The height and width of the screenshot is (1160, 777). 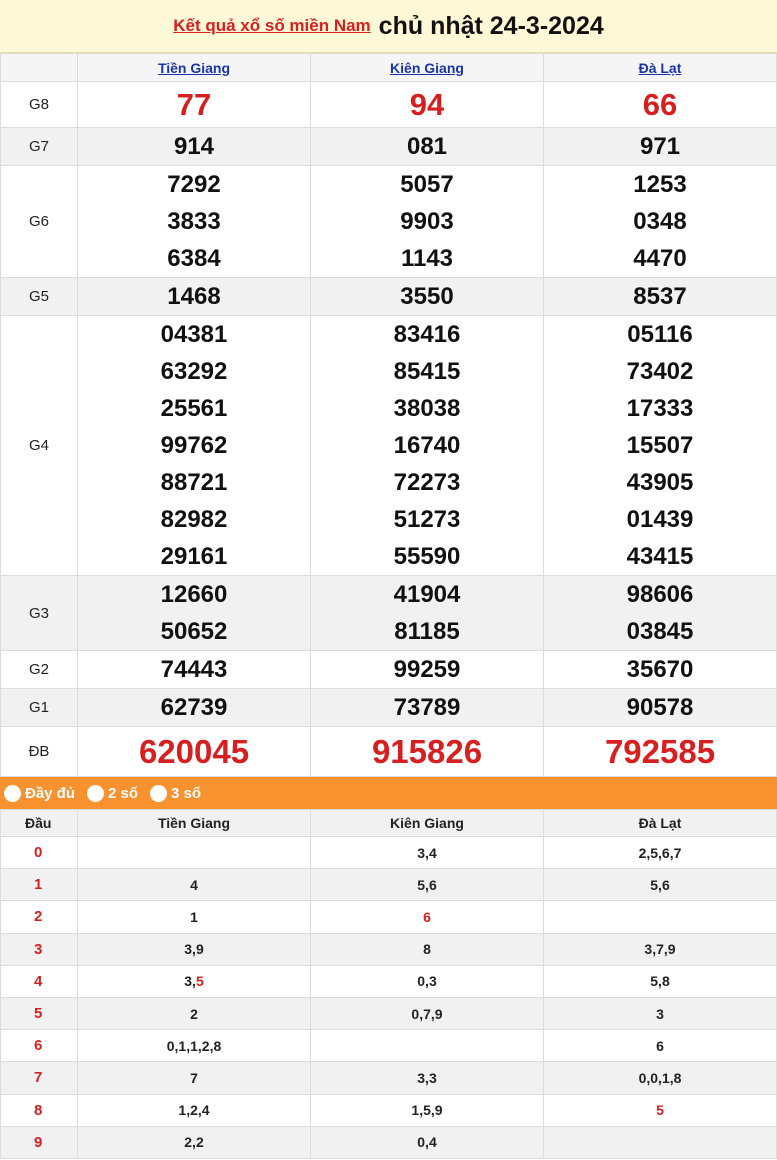 I want to click on prize-cell: 94, so click(x=427, y=104).